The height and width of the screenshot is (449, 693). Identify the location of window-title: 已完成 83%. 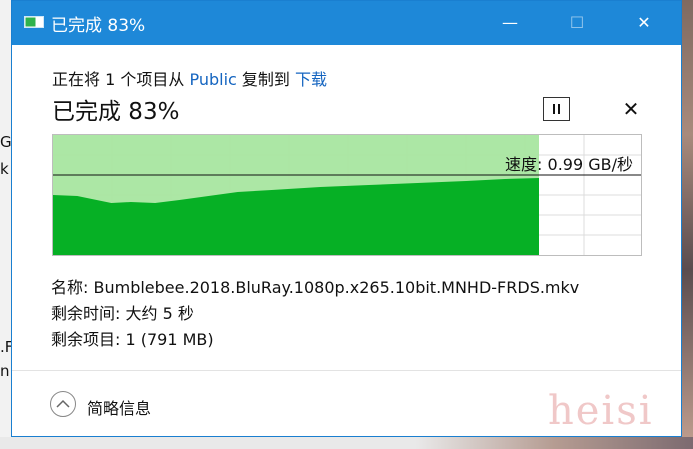
(98, 26).